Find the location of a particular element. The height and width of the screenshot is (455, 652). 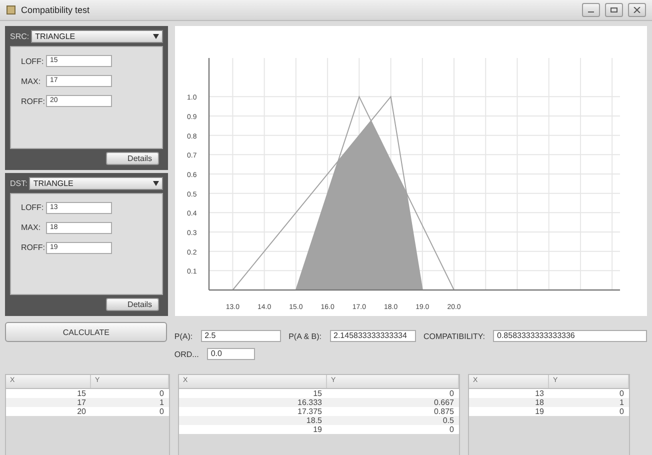

close-icon is located at coordinates (637, 10).